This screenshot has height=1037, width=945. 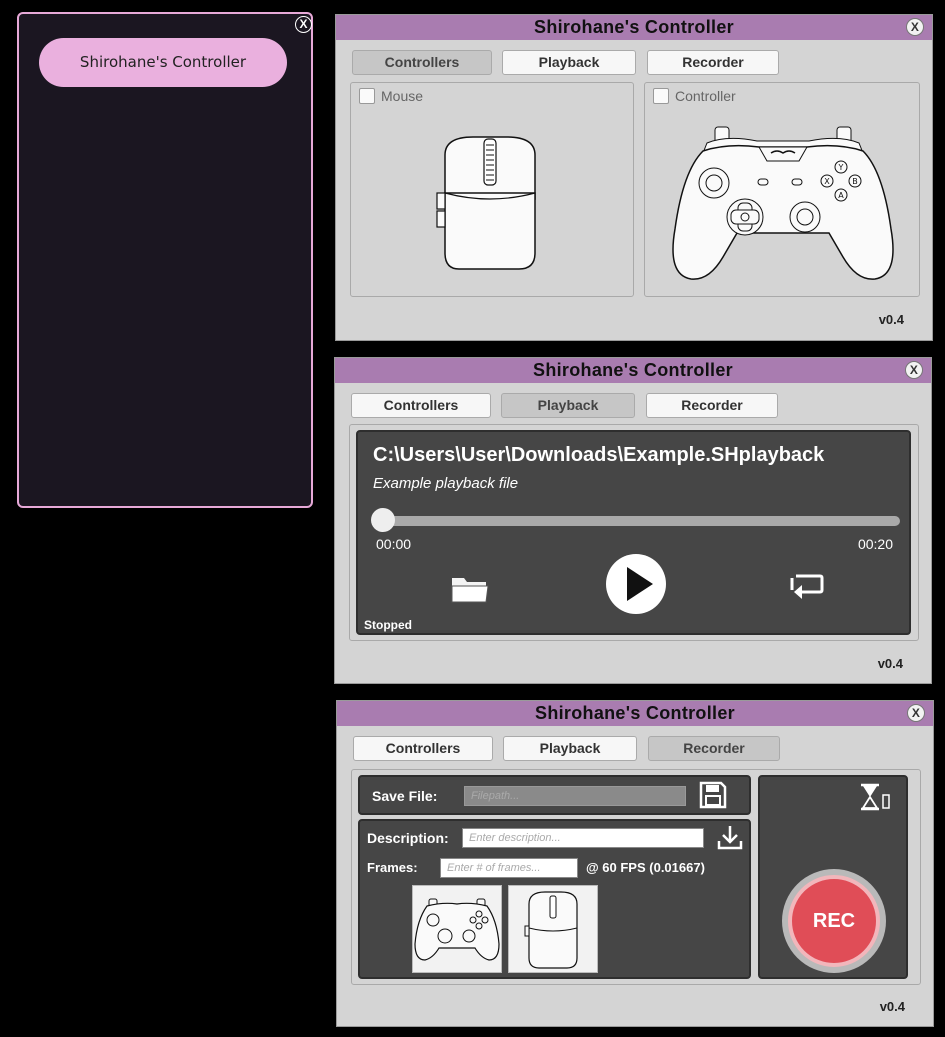 I want to click on gamepad-icon, so click(x=457, y=929).